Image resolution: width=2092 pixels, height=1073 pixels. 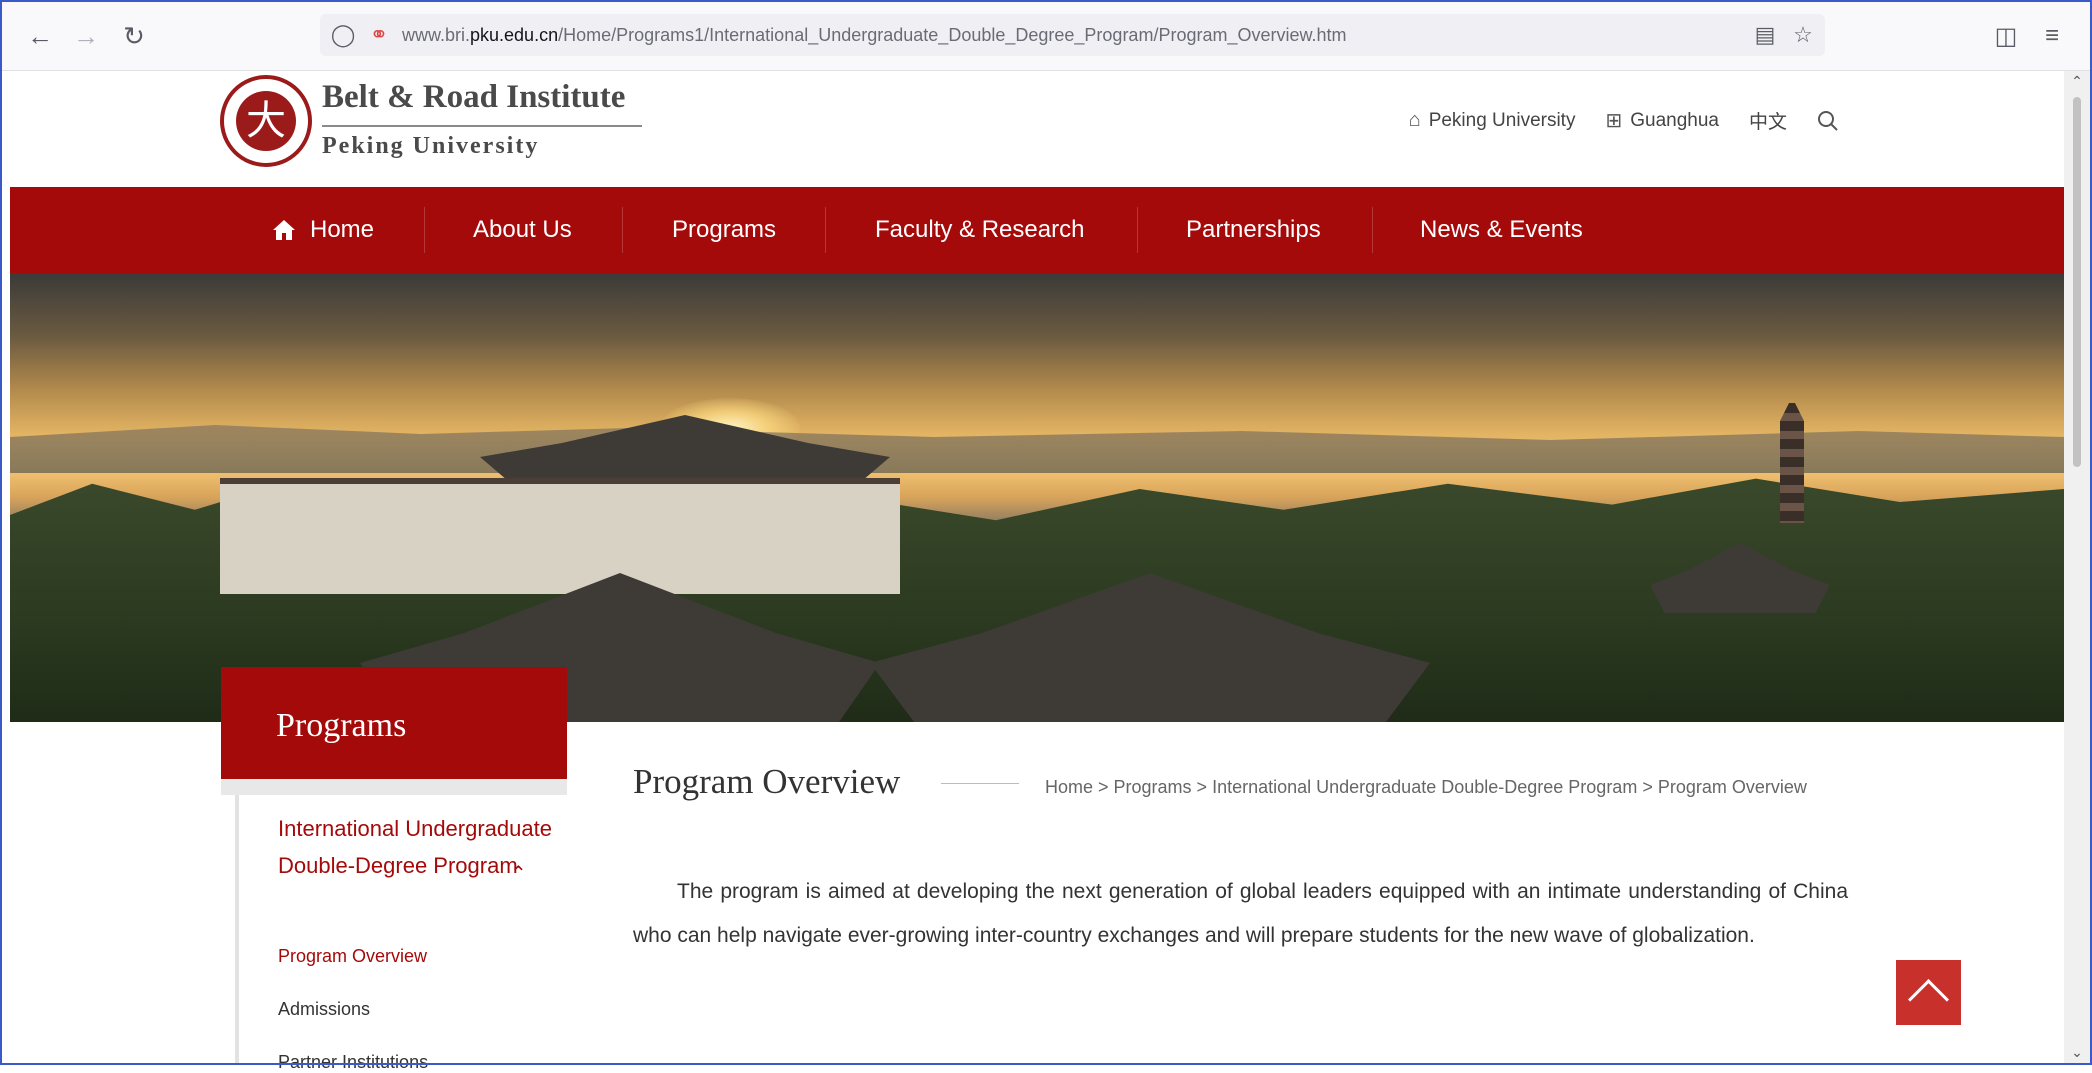 What do you see at coordinates (323, 230) in the screenshot?
I see `nav-home: Home` at bounding box center [323, 230].